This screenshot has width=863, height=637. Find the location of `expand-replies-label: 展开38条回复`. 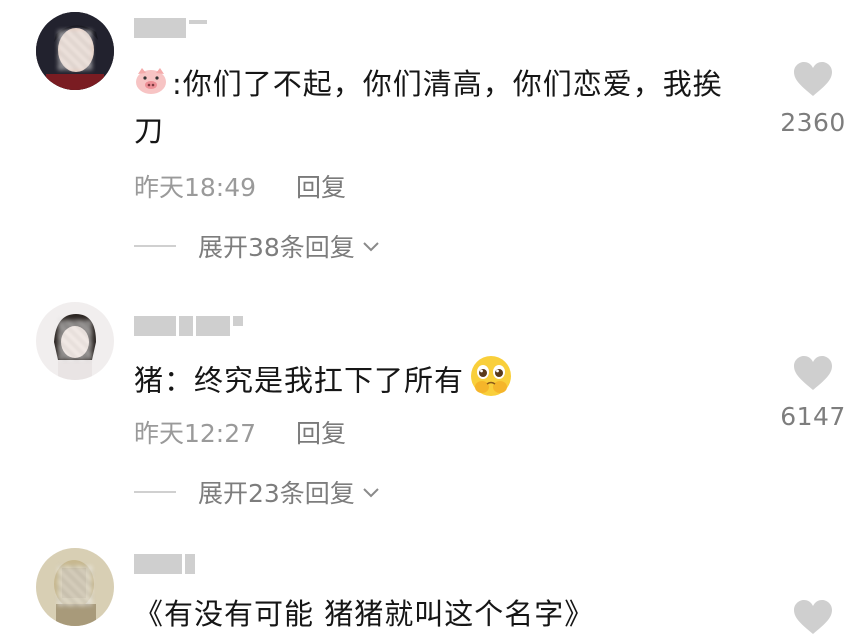

expand-replies-label: 展开38条回复 is located at coordinates (276, 247).